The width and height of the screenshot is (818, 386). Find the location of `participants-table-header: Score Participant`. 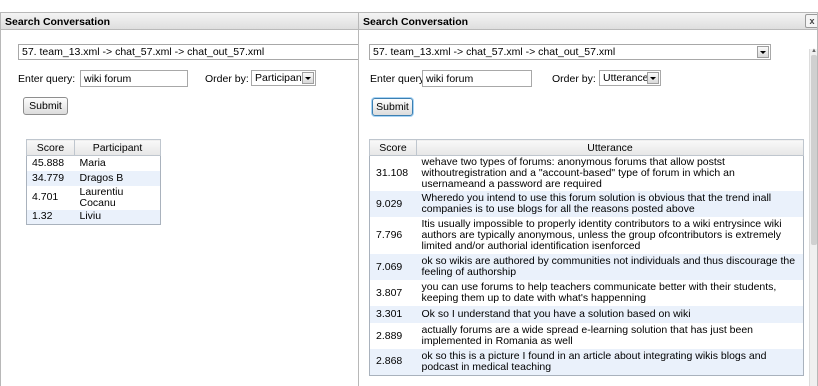

participants-table-header: Score Participant is located at coordinates (93, 147).